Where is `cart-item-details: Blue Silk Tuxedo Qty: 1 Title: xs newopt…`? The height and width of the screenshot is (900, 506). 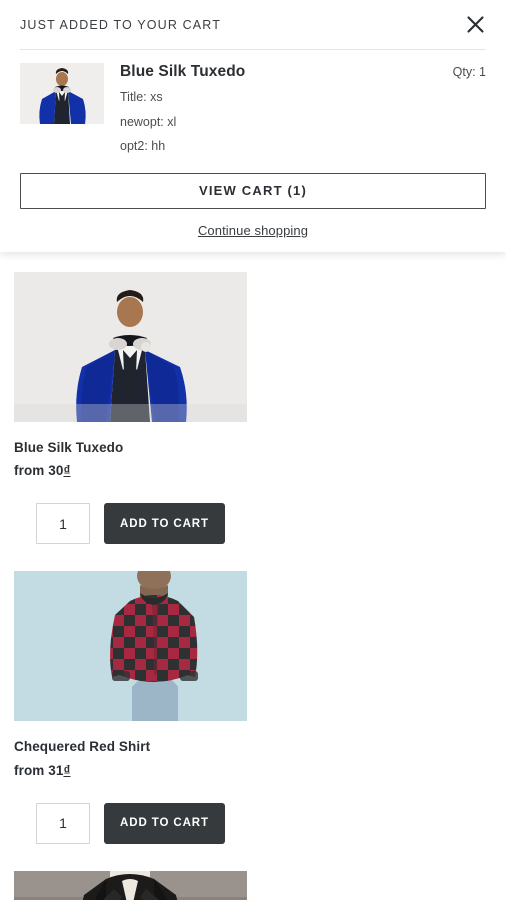 cart-item-details: Blue Silk Tuxedo Qty: 1 Title: xs newopt… is located at coordinates (303, 109).